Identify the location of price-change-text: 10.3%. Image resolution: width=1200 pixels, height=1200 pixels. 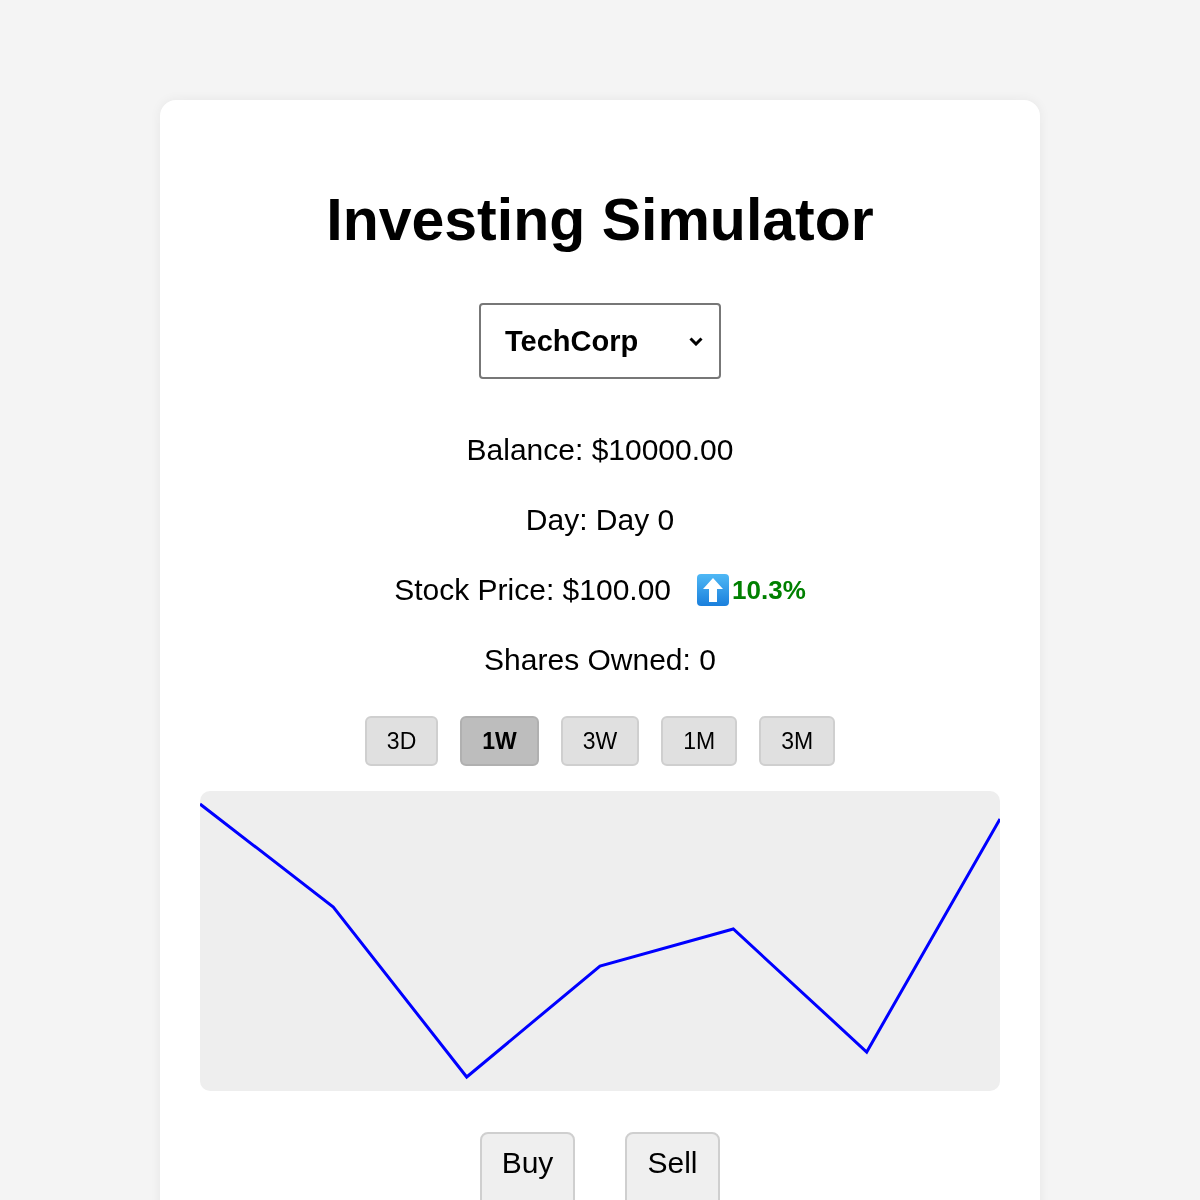
(769, 590).